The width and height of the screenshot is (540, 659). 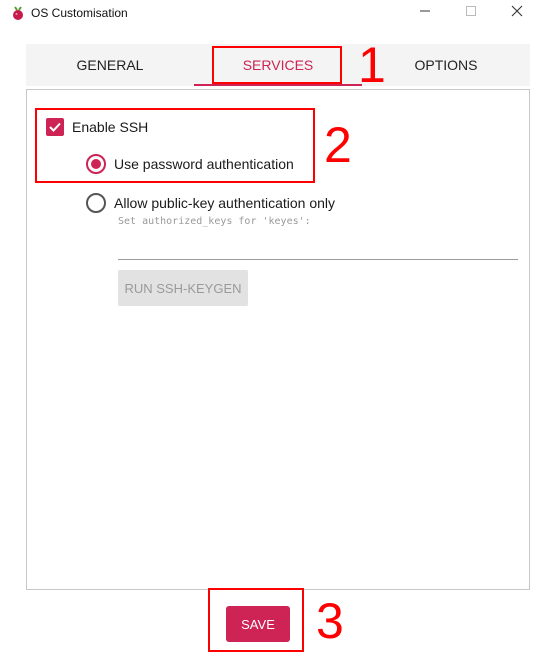 I want to click on active-tab-indicator, so click(x=278, y=85).